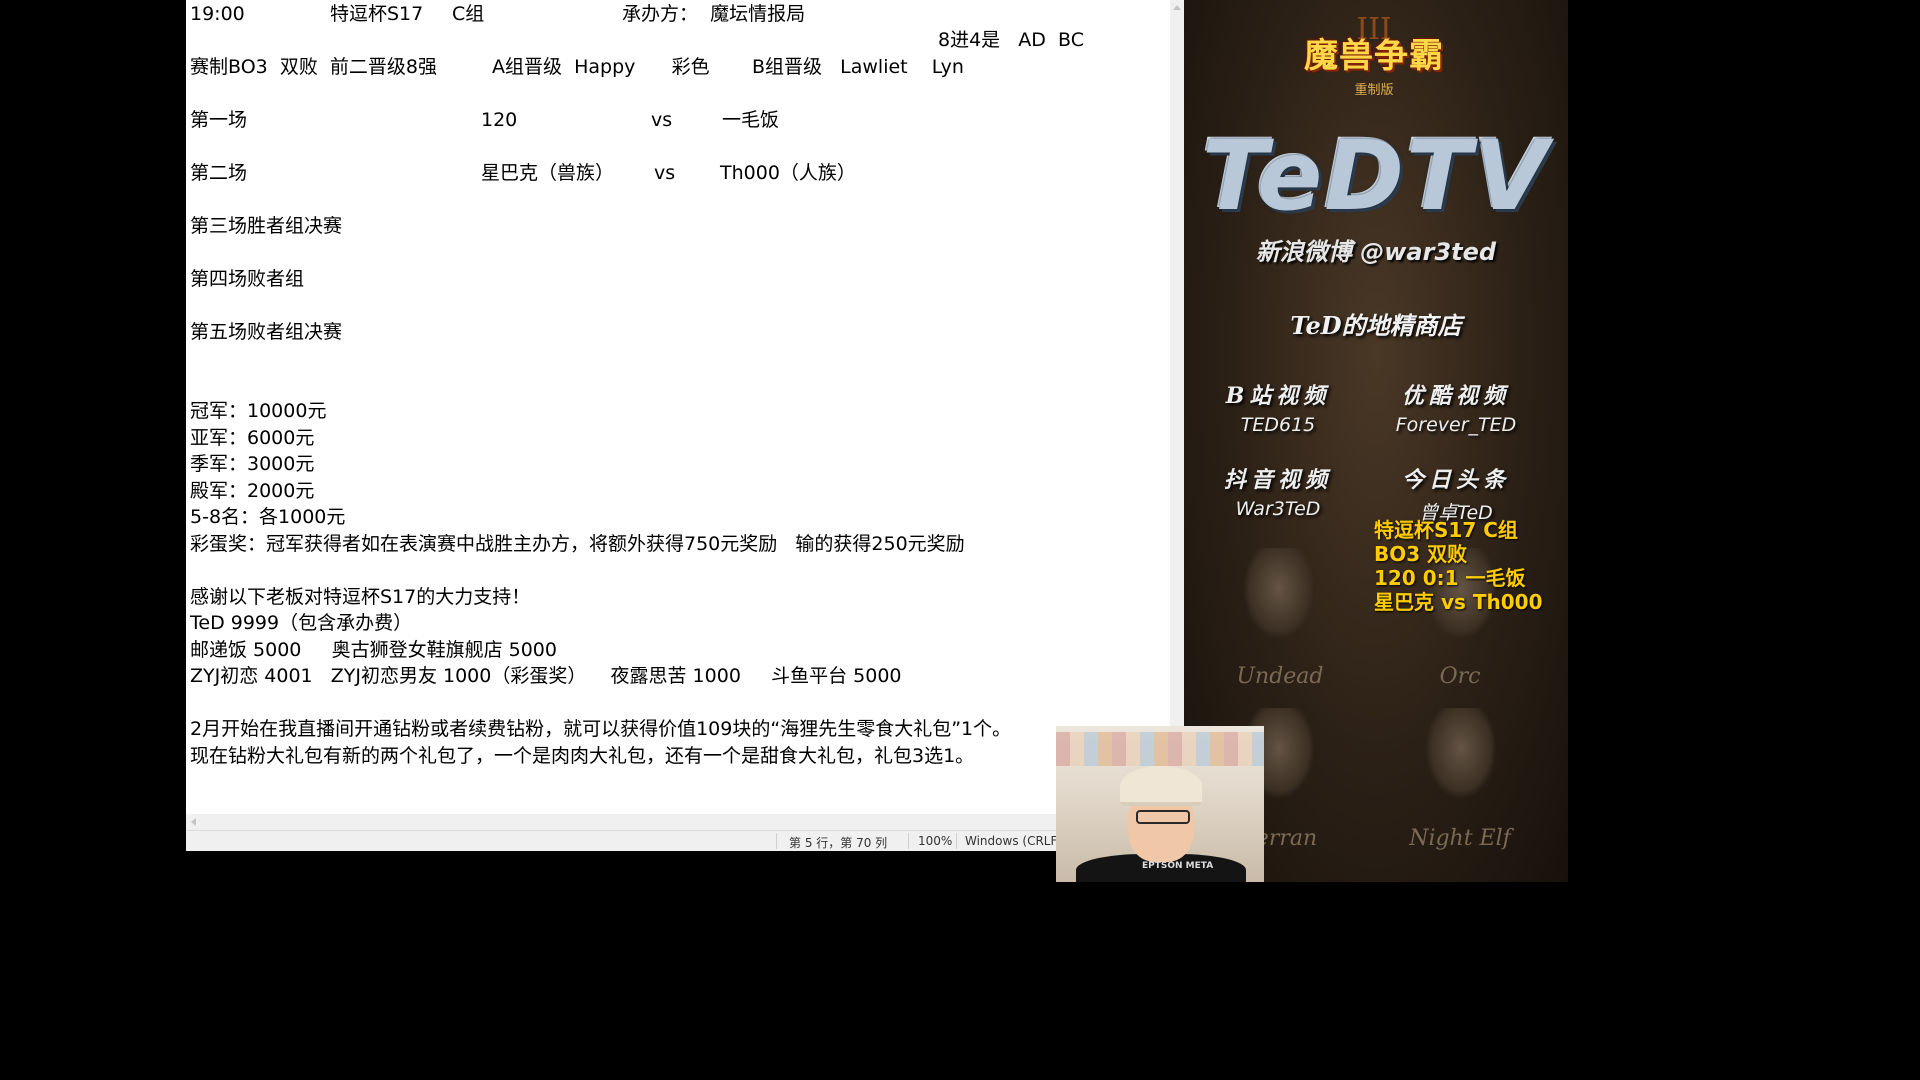  What do you see at coordinates (1376, 252) in the screenshot?
I see `weibo-handle: 新浪微博 @war3ted` at bounding box center [1376, 252].